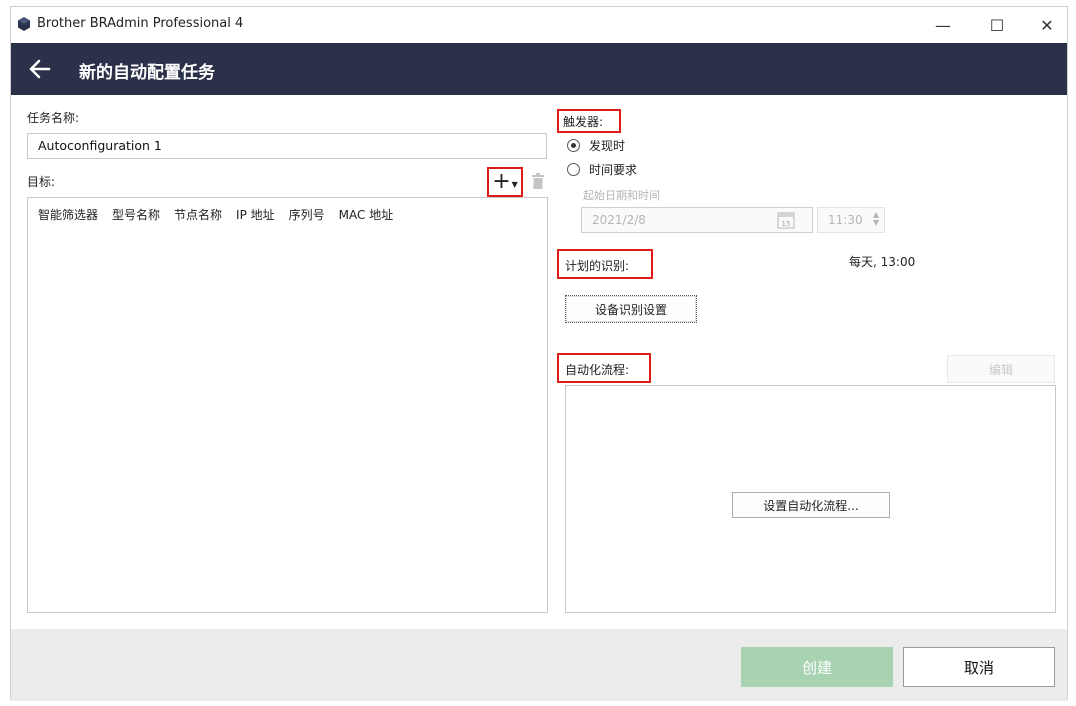 Image resolution: width=1076 pixels, height=706 pixels. What do you see at coordinates (786, 224) in the screenshot?
I see `calendar-day: 15` at bounding box center [786, 224].